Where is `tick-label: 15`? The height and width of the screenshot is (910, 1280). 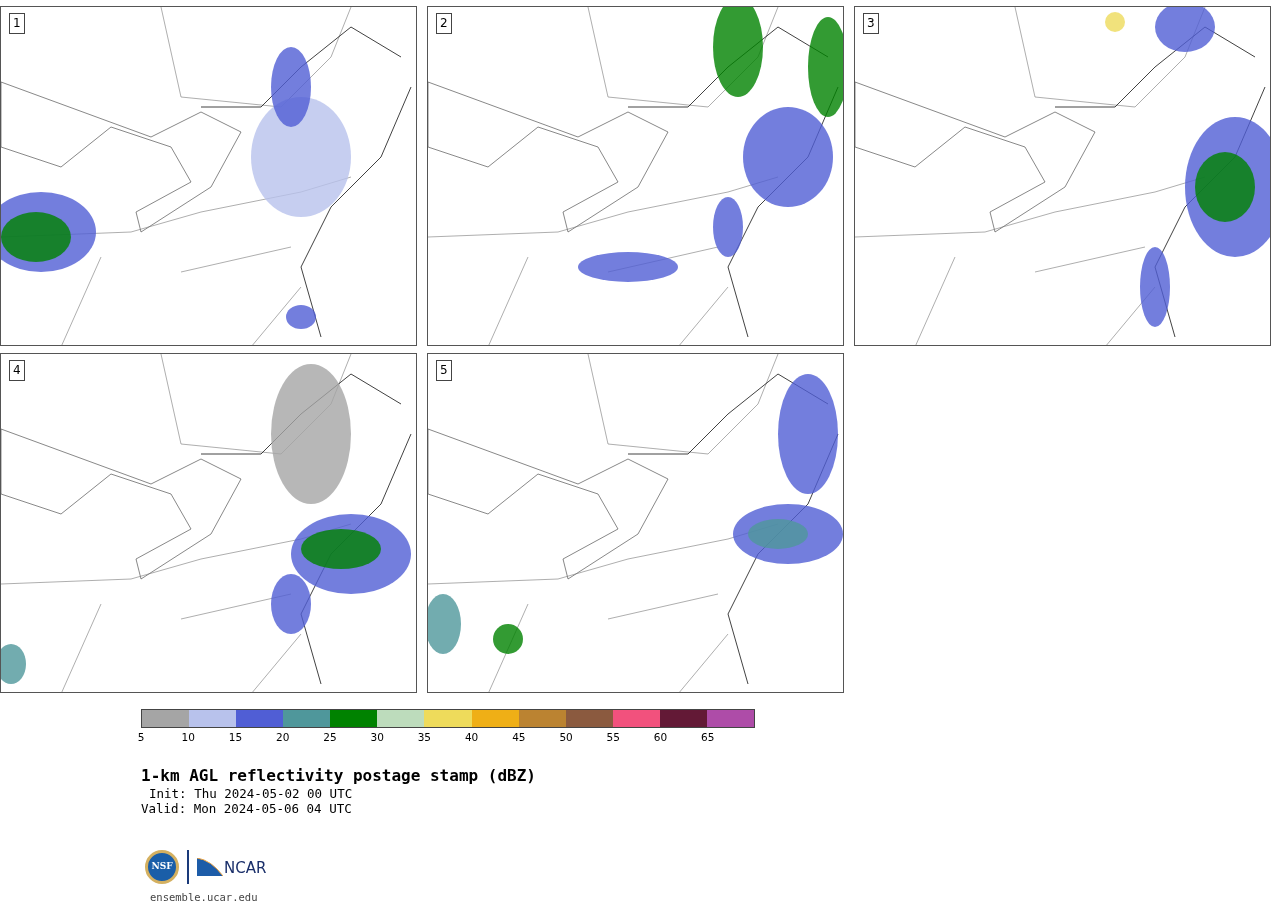
tick-label: 15 is located at coordinates (235, 737).